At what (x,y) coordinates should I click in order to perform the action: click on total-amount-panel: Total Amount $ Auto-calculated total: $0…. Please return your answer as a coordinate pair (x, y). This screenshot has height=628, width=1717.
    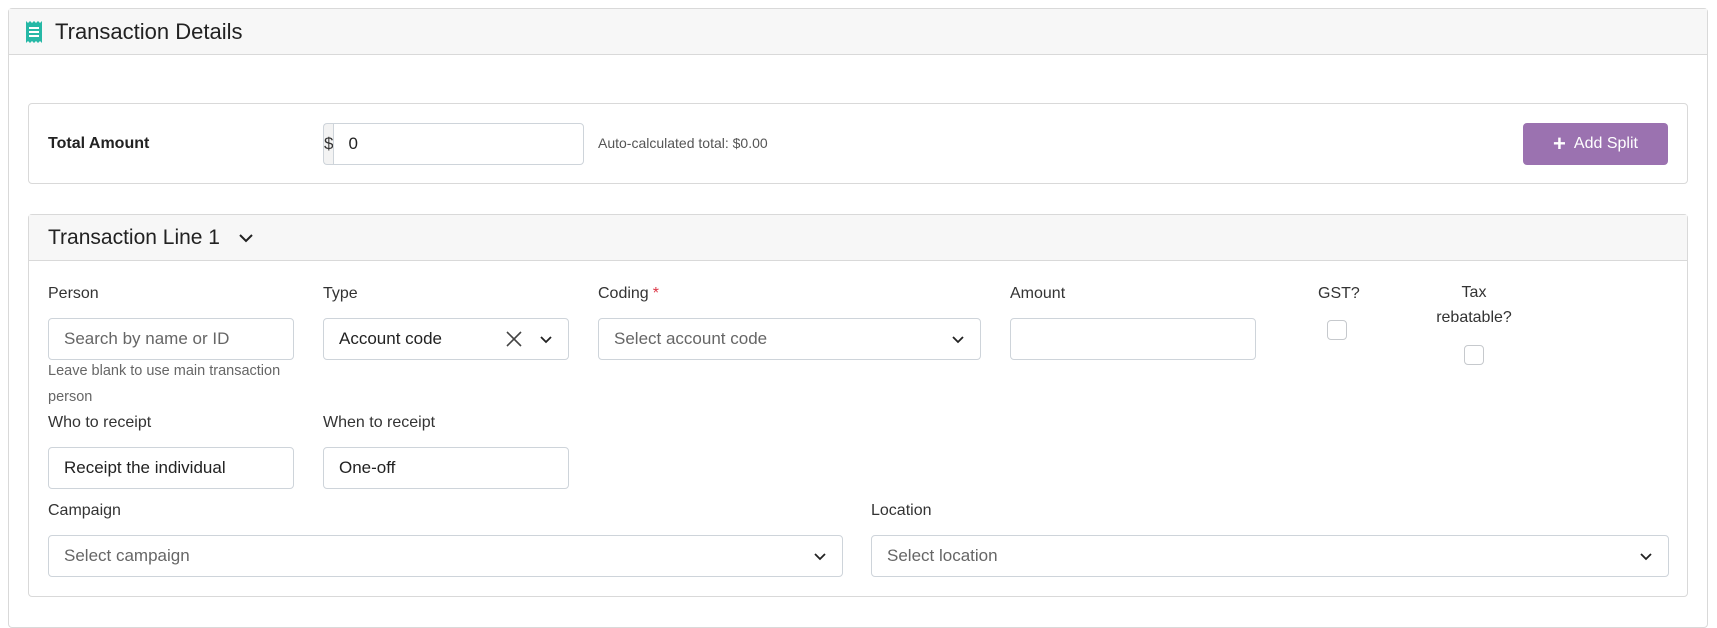
    Looking at the image, I should click on (858, 143).